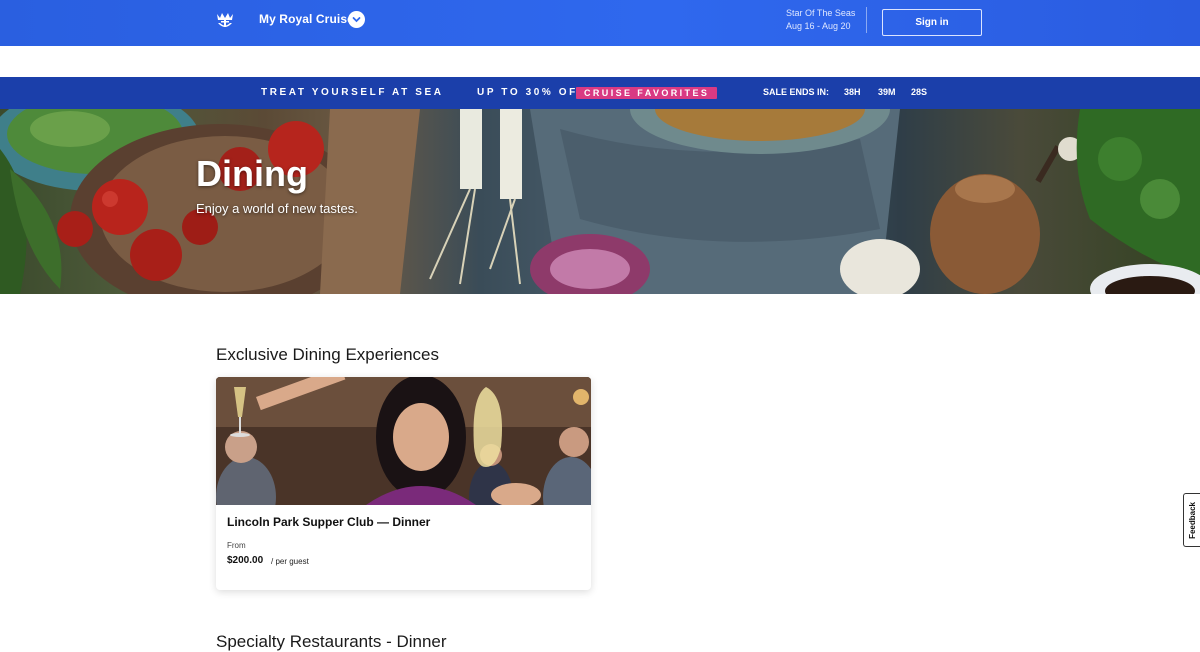 This screenshot has height=652, width=1200. What do you see at coordinates (821, 13) in the screenshot?
I see `ship-name: Star Of The Seas` at bounding box center [821, 13].